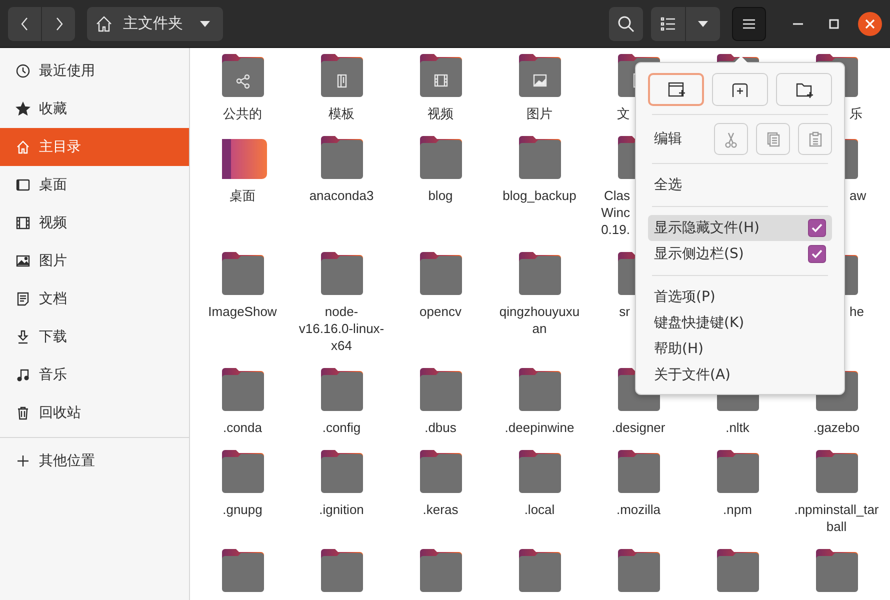 This screenshot has width=890, height=600. What do you see at coordinates (341, 113) in the screenshot?
I see `file-name: 模板` at bounding box center [341, 113].